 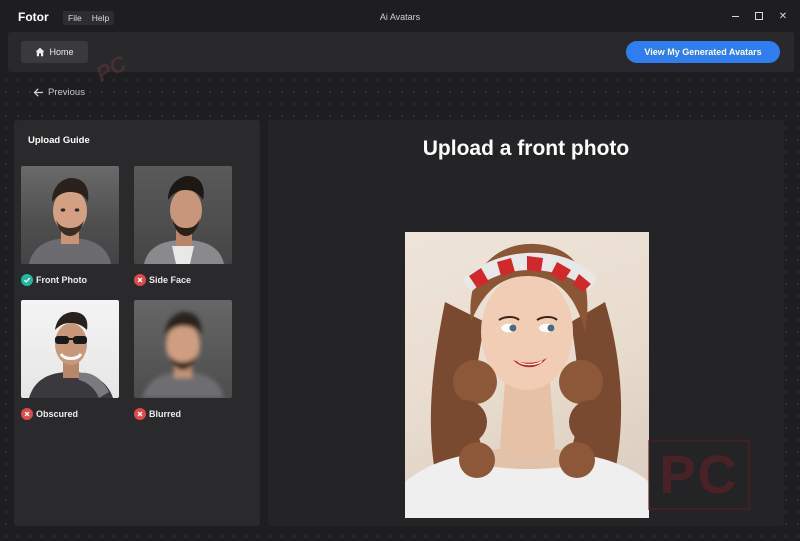 I want to click on front-photo-example-image, so click(x=70, y=215).